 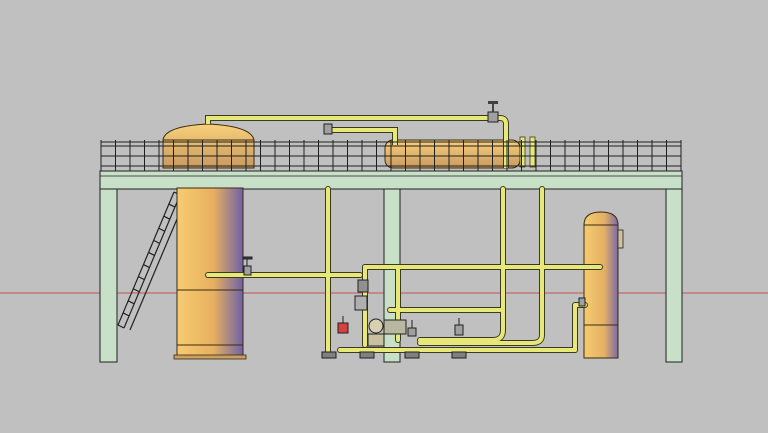 What do you see at coordinates (493, 117) in the screenshot?
I see `valve-top` at bounding box center [493, 117].